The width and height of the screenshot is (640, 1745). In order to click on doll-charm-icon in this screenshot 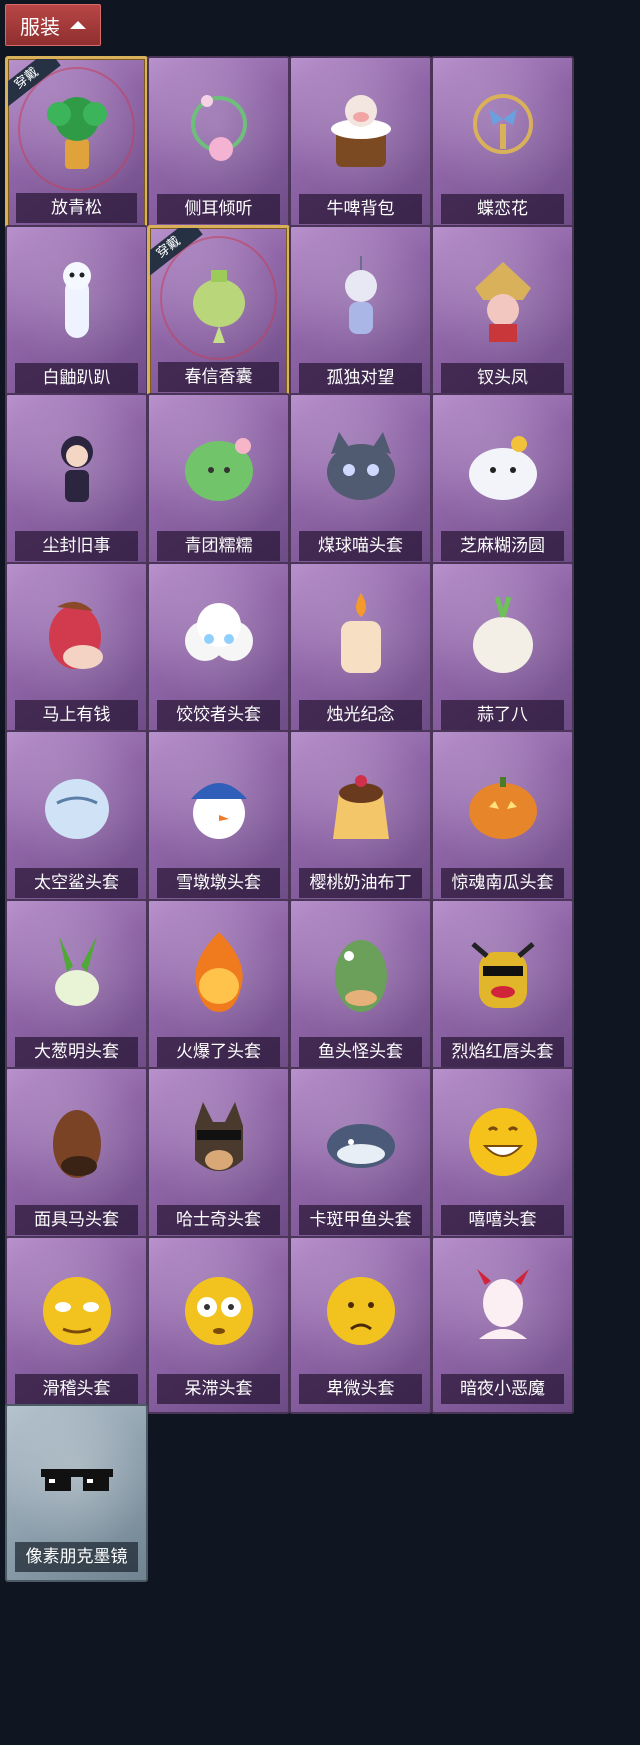, I will do `click(360, 298)`.